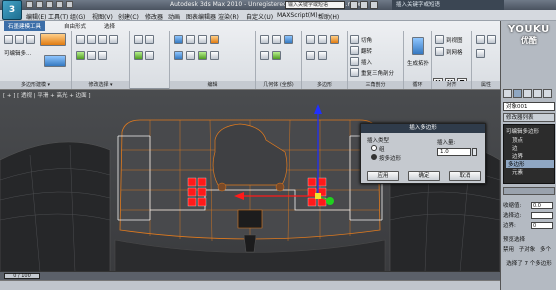 The width and height of the screenshot is (556, 290). I want to click on grow-icon, so click(80, 39).